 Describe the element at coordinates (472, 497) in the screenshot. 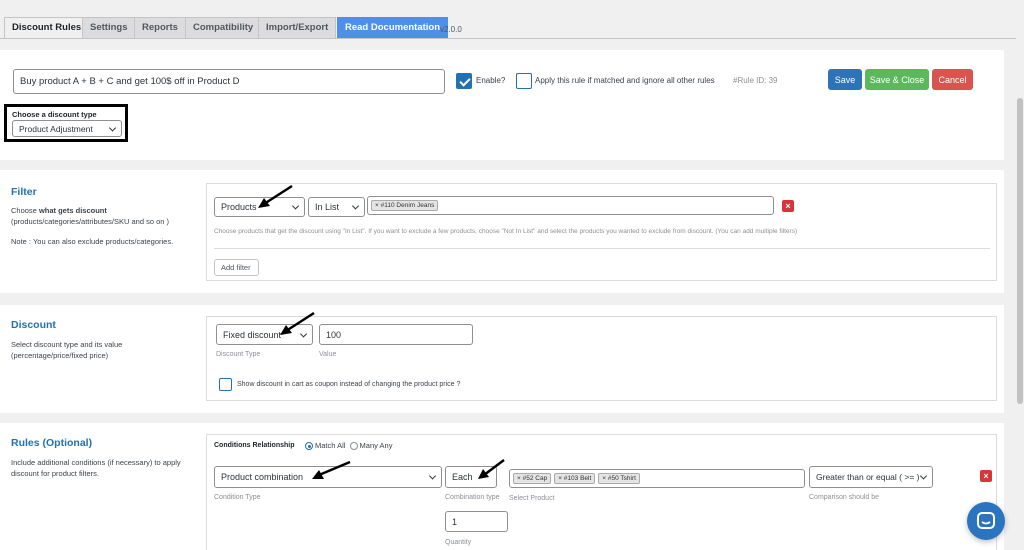

I see `combination-type-caption: Combination type` at that location.